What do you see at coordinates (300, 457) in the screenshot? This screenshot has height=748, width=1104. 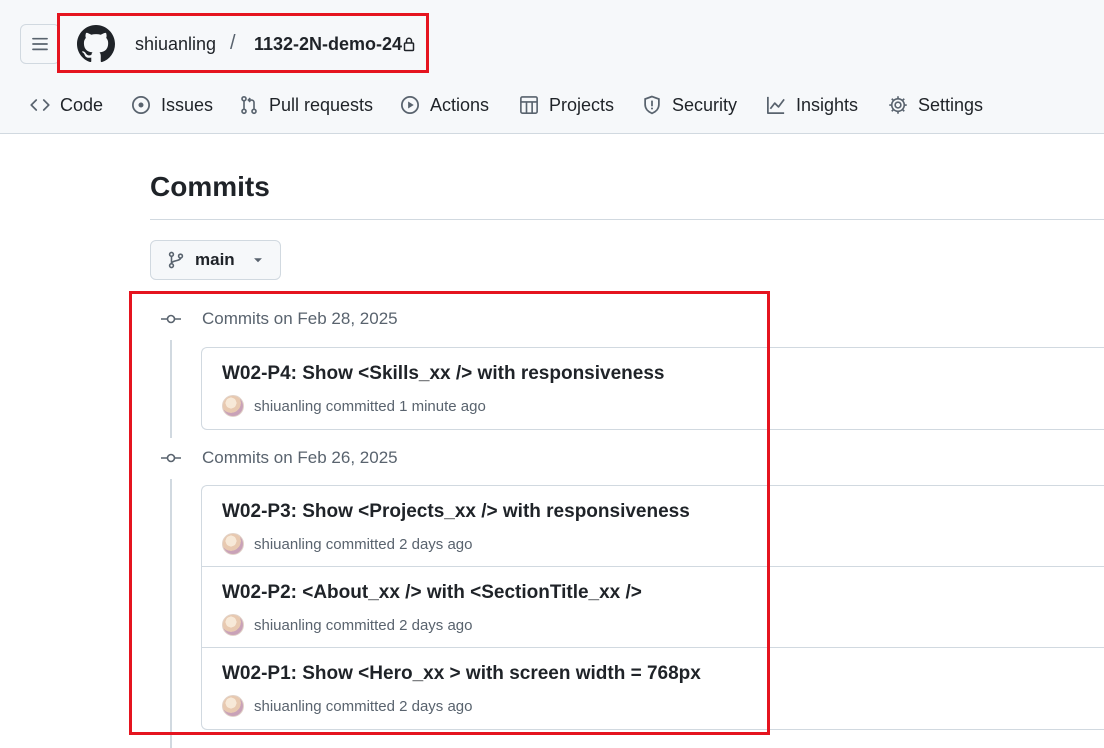 I see `group-date: Commits on Feb 26, 2025` at bounding box center [300, 457].